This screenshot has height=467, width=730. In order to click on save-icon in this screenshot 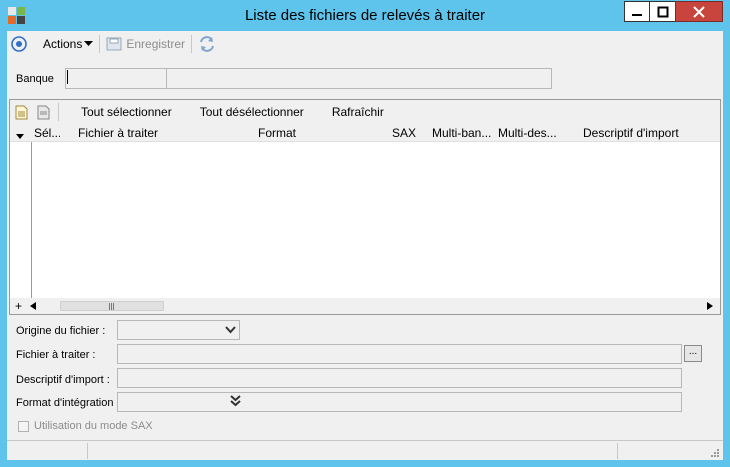, I will do `click(114, 44)`.